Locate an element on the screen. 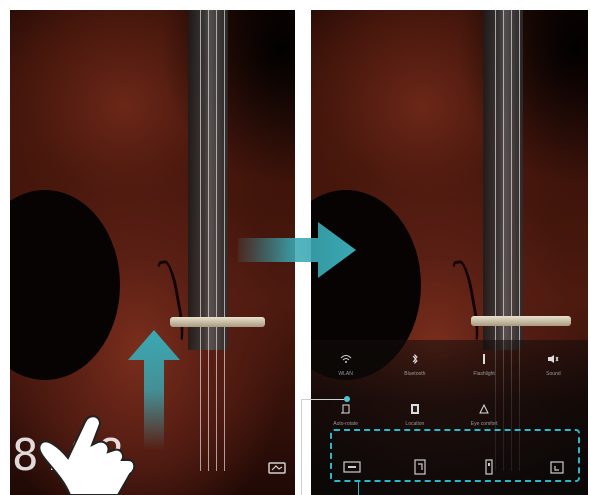 This screenshot has height=495, width=591. shortcut-highlight-box is located at coordinates (455, 455).